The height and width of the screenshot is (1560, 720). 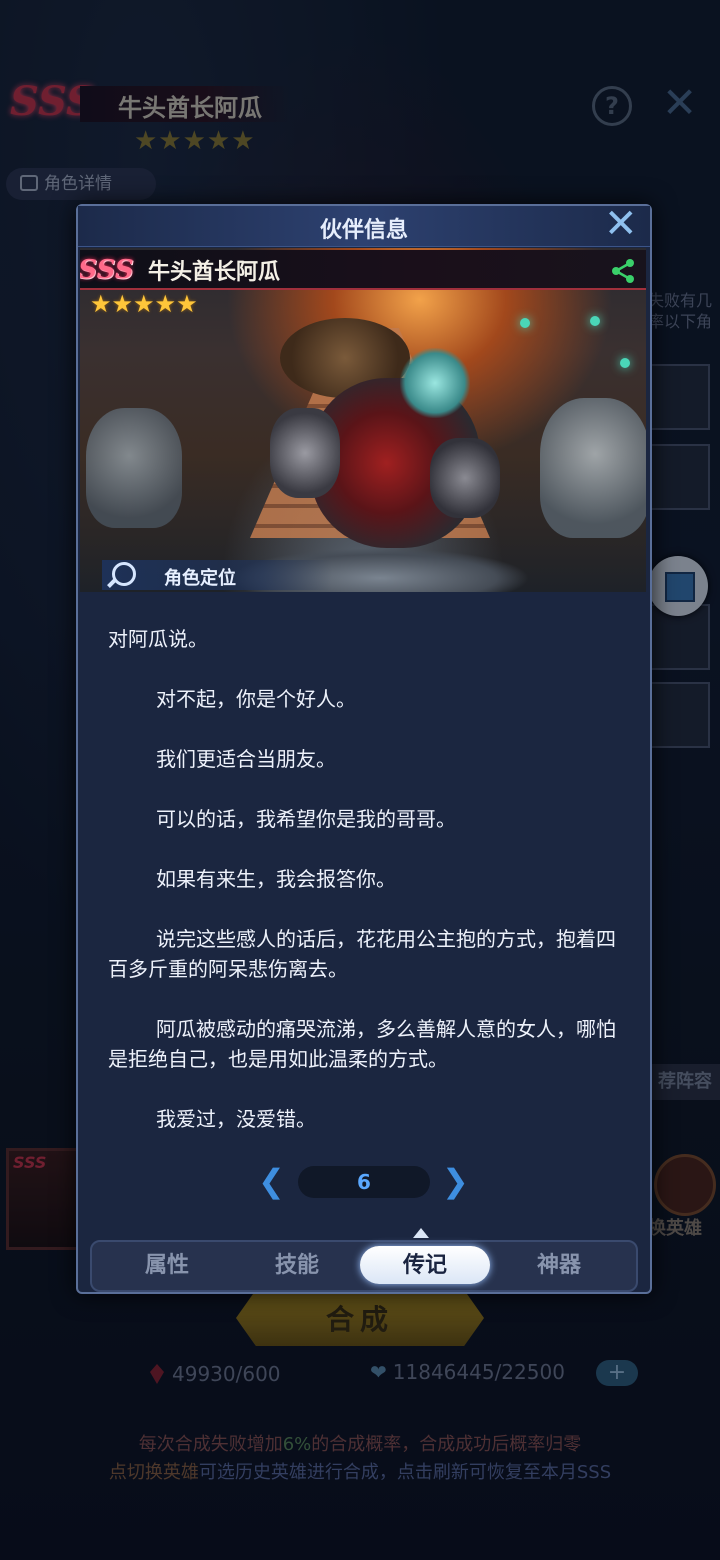 What do you see at coordinates (144, 304) in the screenshot?
I see `star-rating: ★★★★★` at bounding box center [144, 304].